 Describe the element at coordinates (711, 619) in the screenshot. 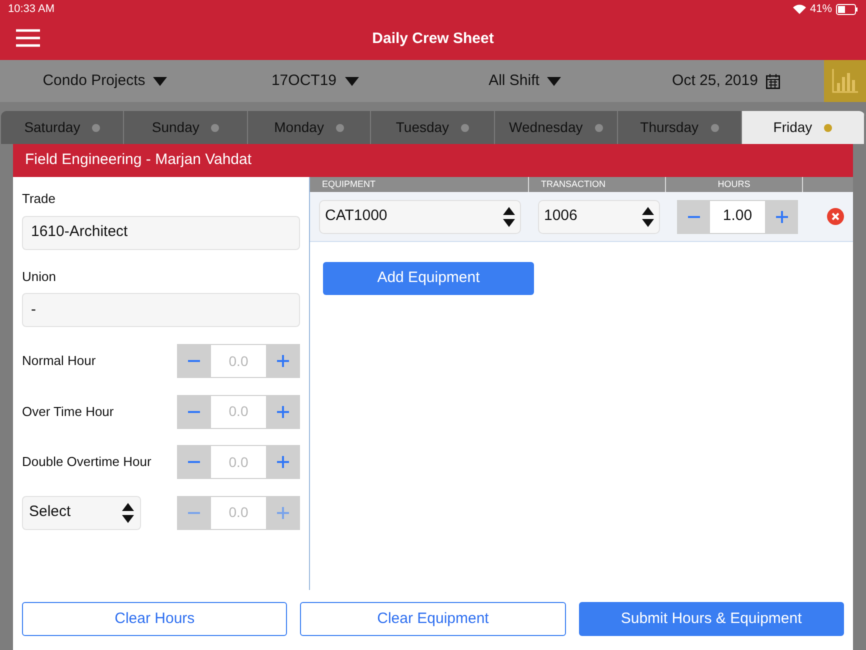

I see `footer-button: Submit Hours & Equipment` at that location.